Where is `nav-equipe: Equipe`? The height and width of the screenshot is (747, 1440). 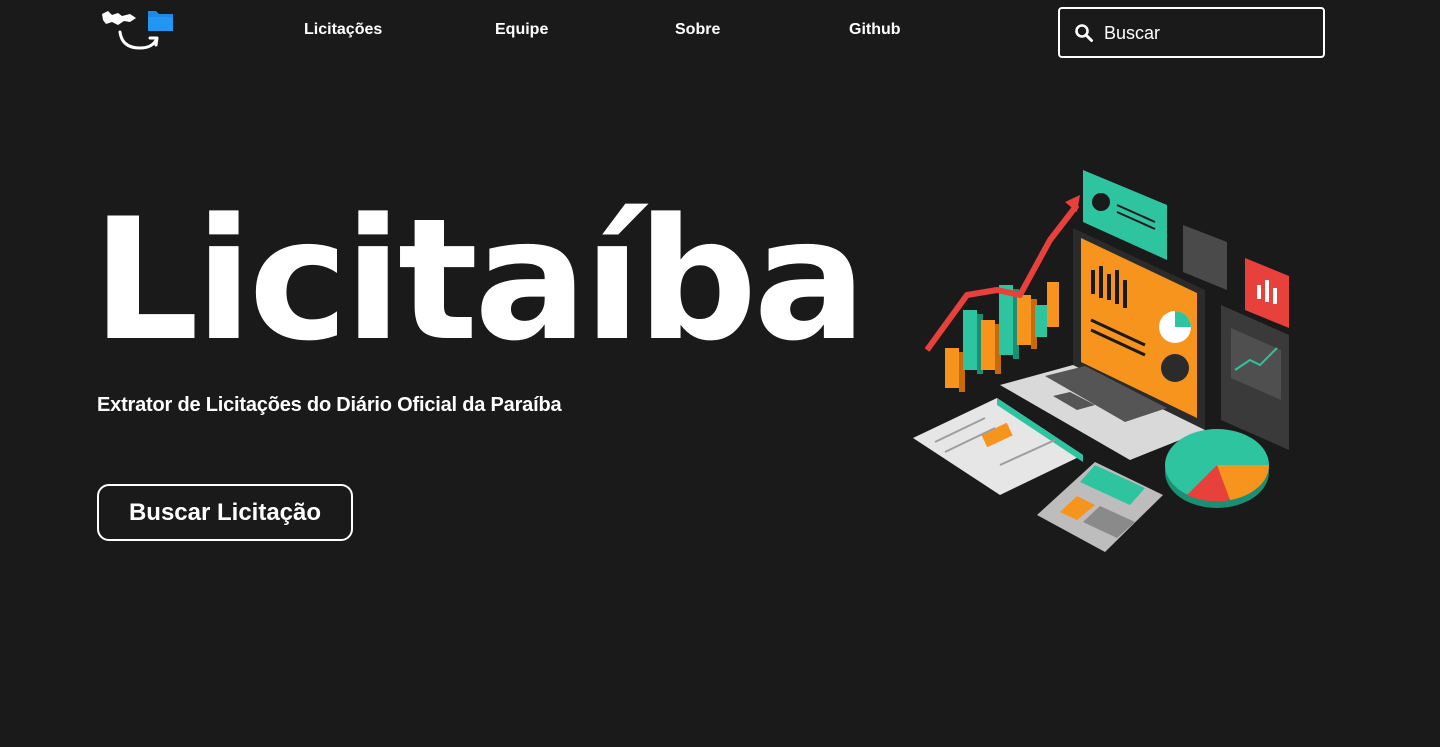
nav-equipe: Equipe is located at coordinates (521, 30).